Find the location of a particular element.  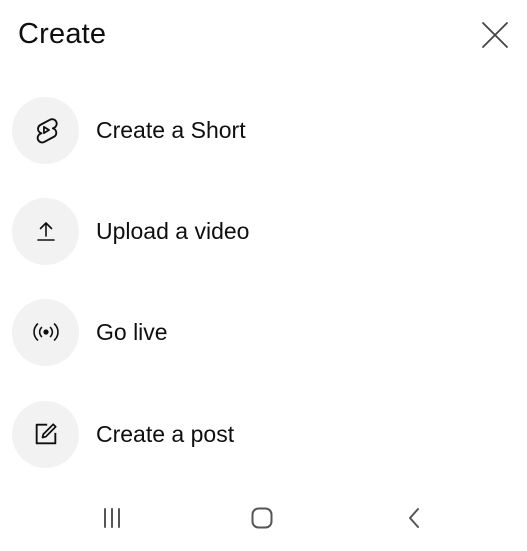

upload-video-icon-circle is located at coordinates (45, 231).